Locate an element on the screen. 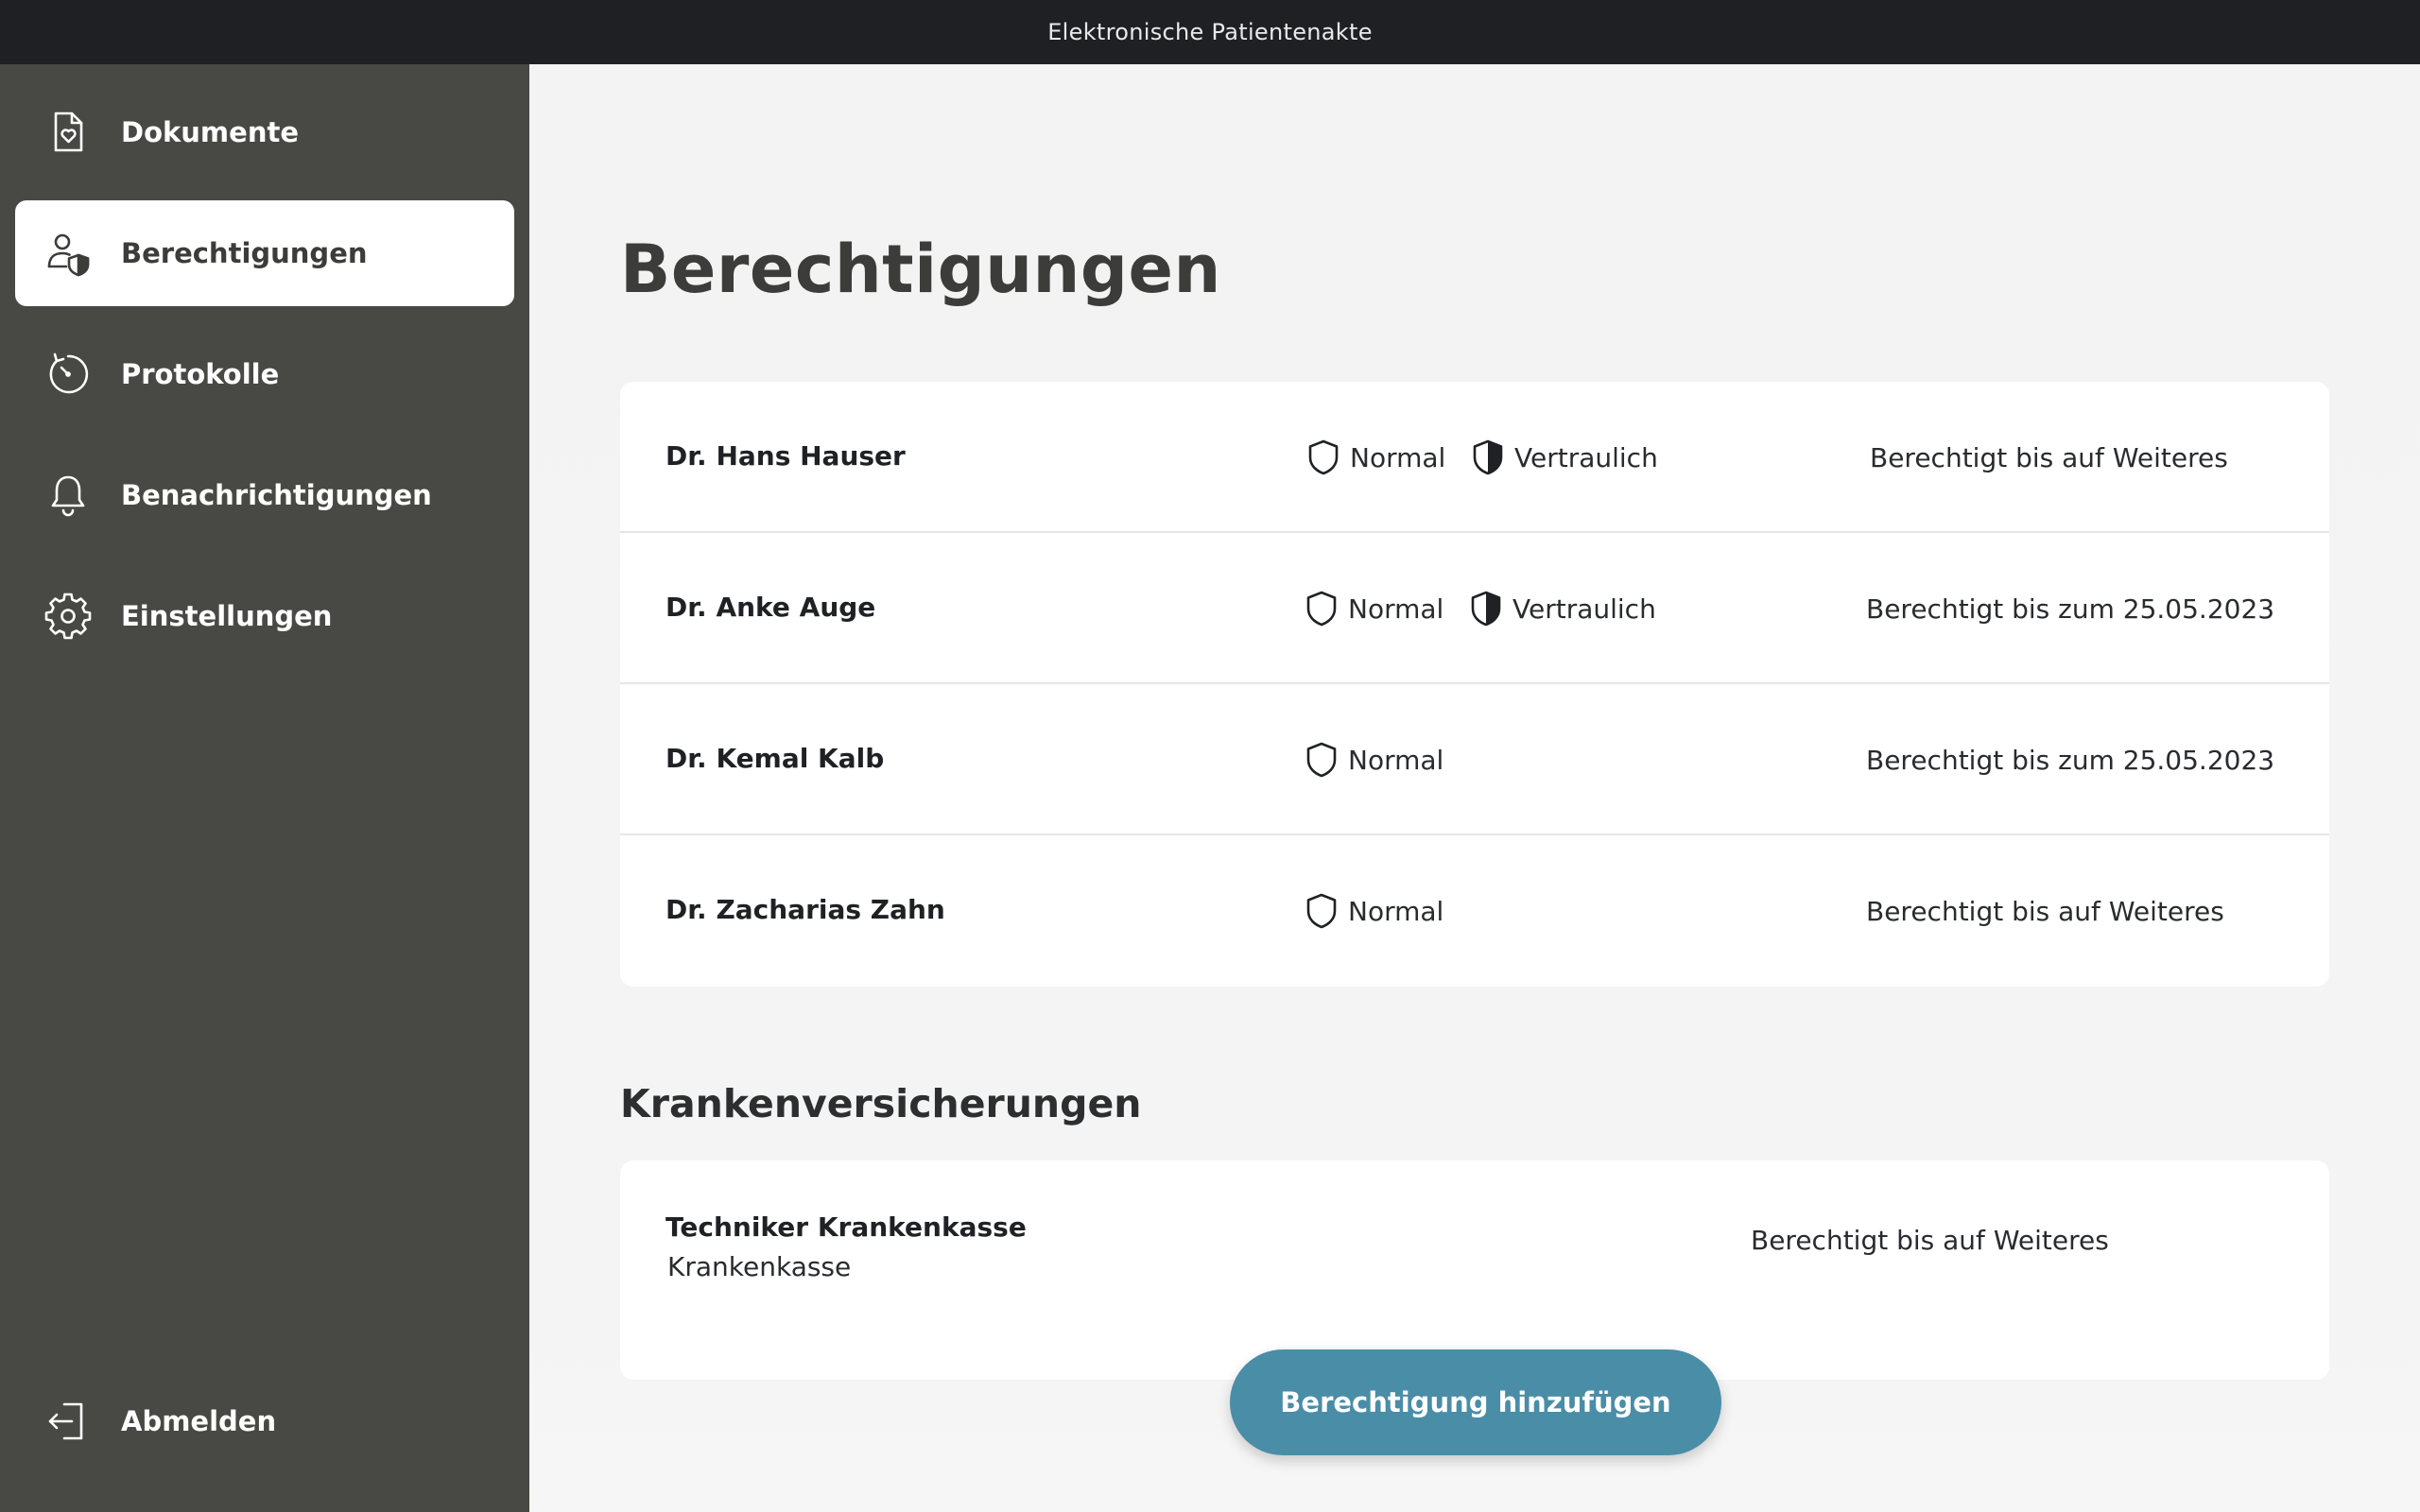  logout-button: Abmelden is located at coordinates (264, 1421).